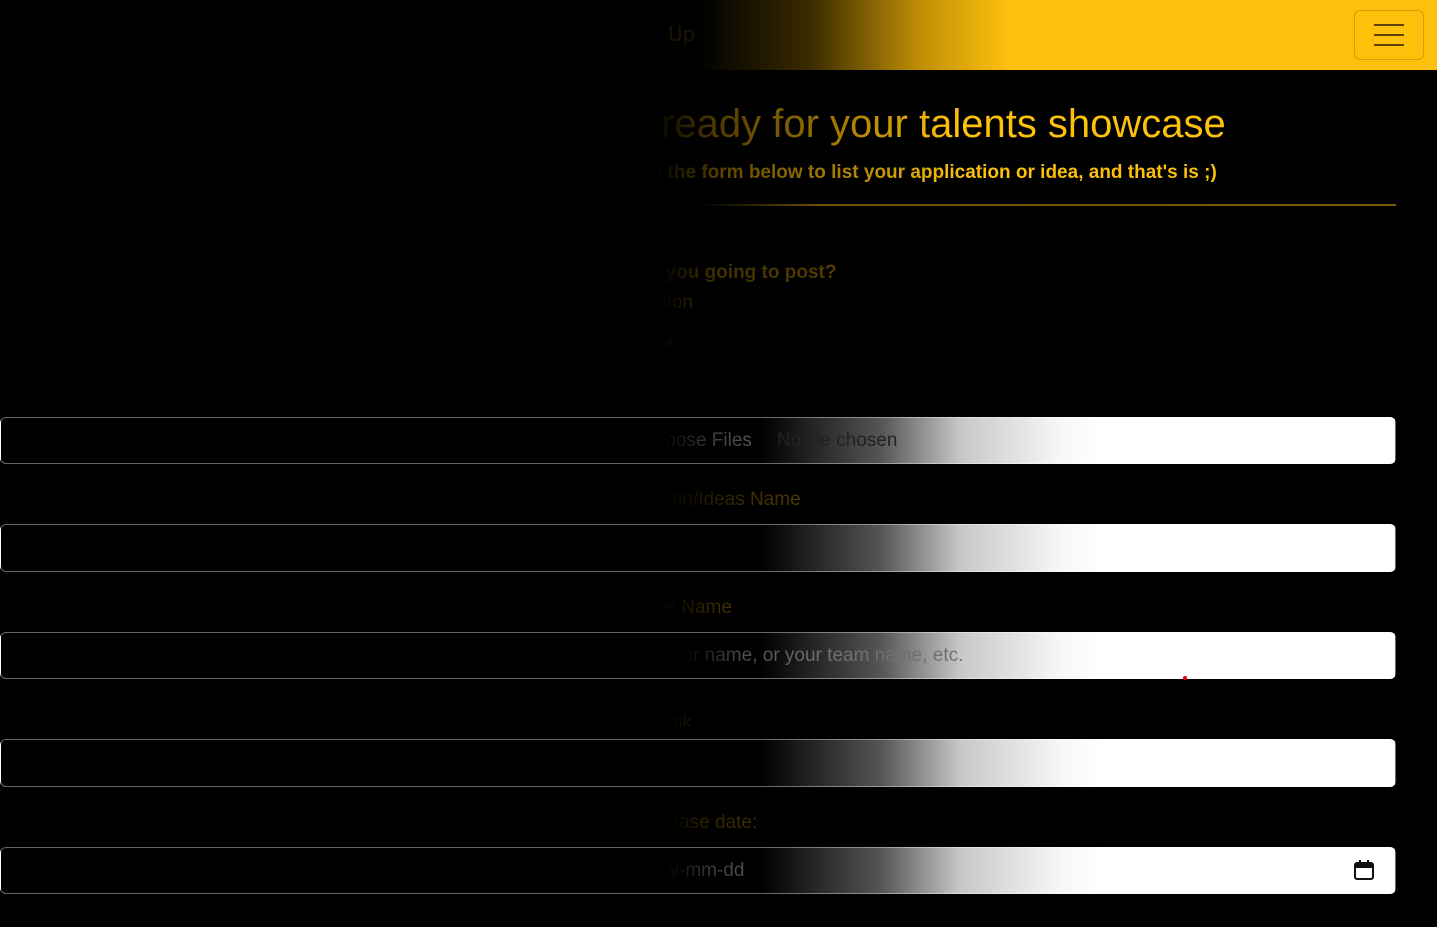  I want to click on owner-name-label-text: Owner Name, so click(676, 607).